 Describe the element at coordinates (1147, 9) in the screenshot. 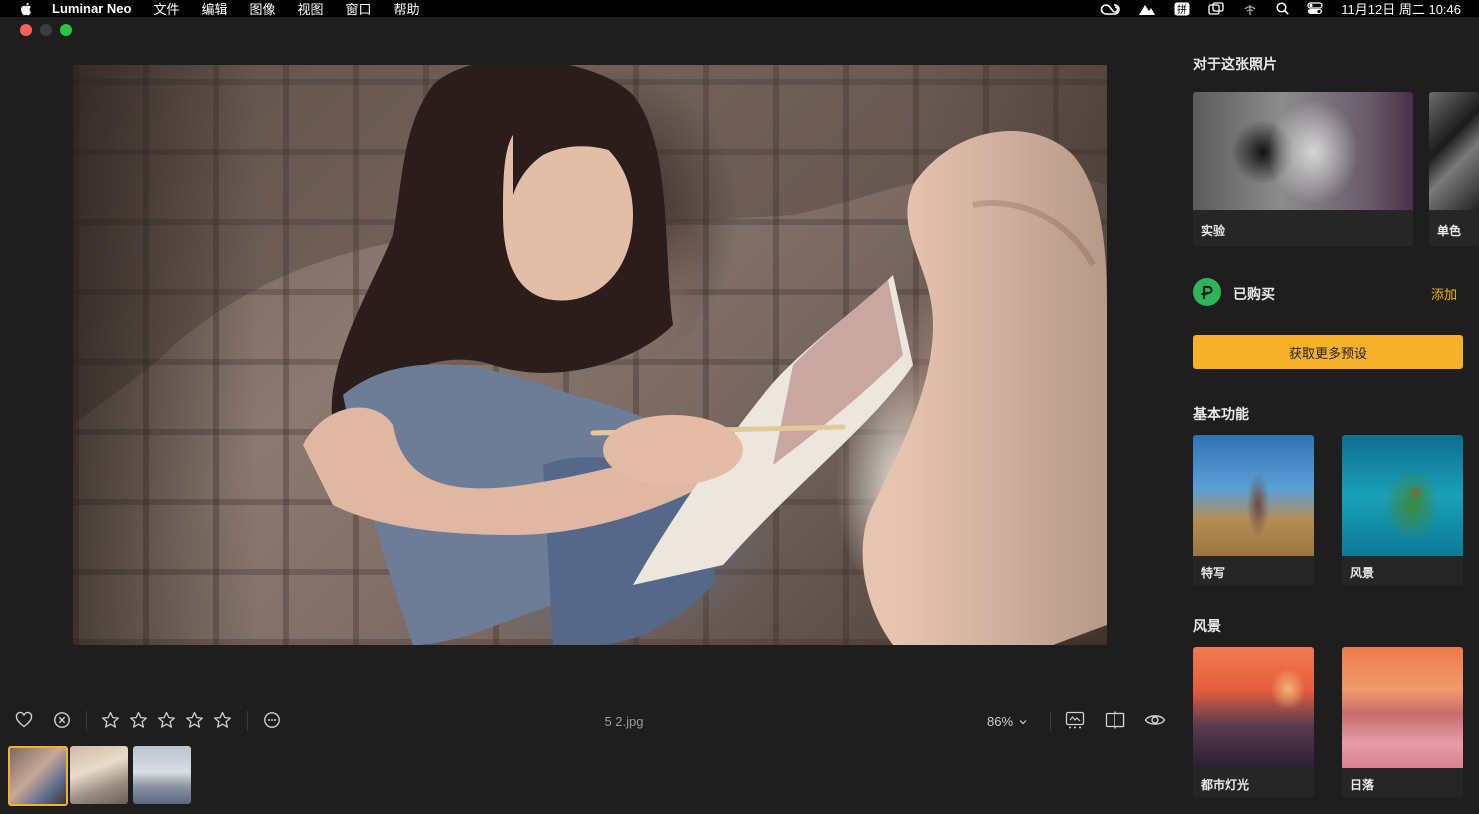

I see `cloud-icon` at that location.